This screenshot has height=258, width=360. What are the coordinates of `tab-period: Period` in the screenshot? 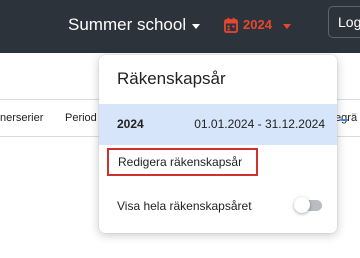 It's located at (81, 118).